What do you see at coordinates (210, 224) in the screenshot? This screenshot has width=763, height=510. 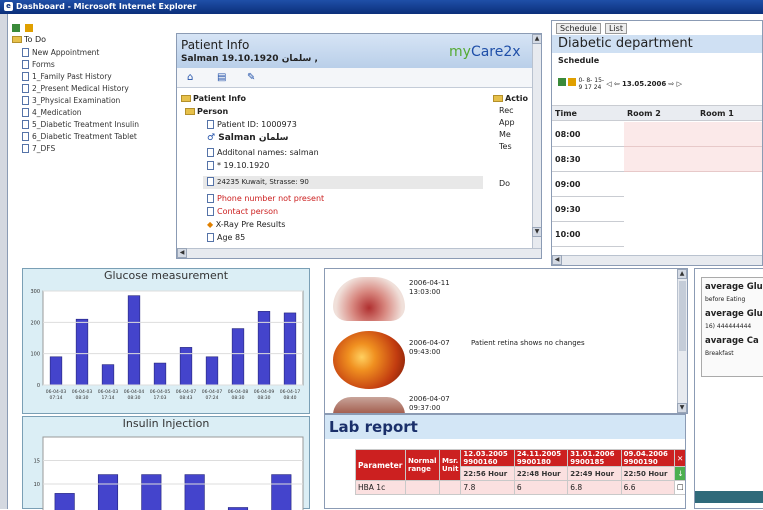 I see `arrow-icon: ◆` at bounding box center [210, 224].